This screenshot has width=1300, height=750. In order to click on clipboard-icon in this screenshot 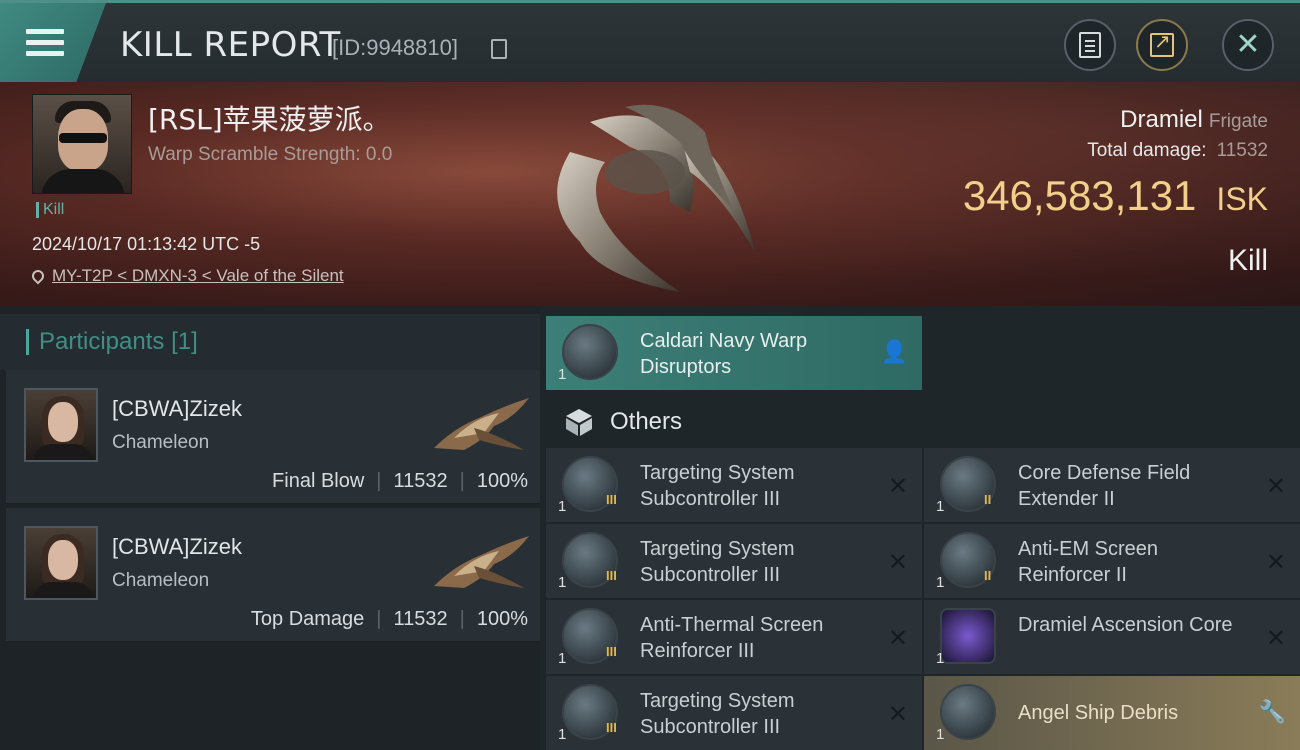, I will do `click(1090, 45)`.